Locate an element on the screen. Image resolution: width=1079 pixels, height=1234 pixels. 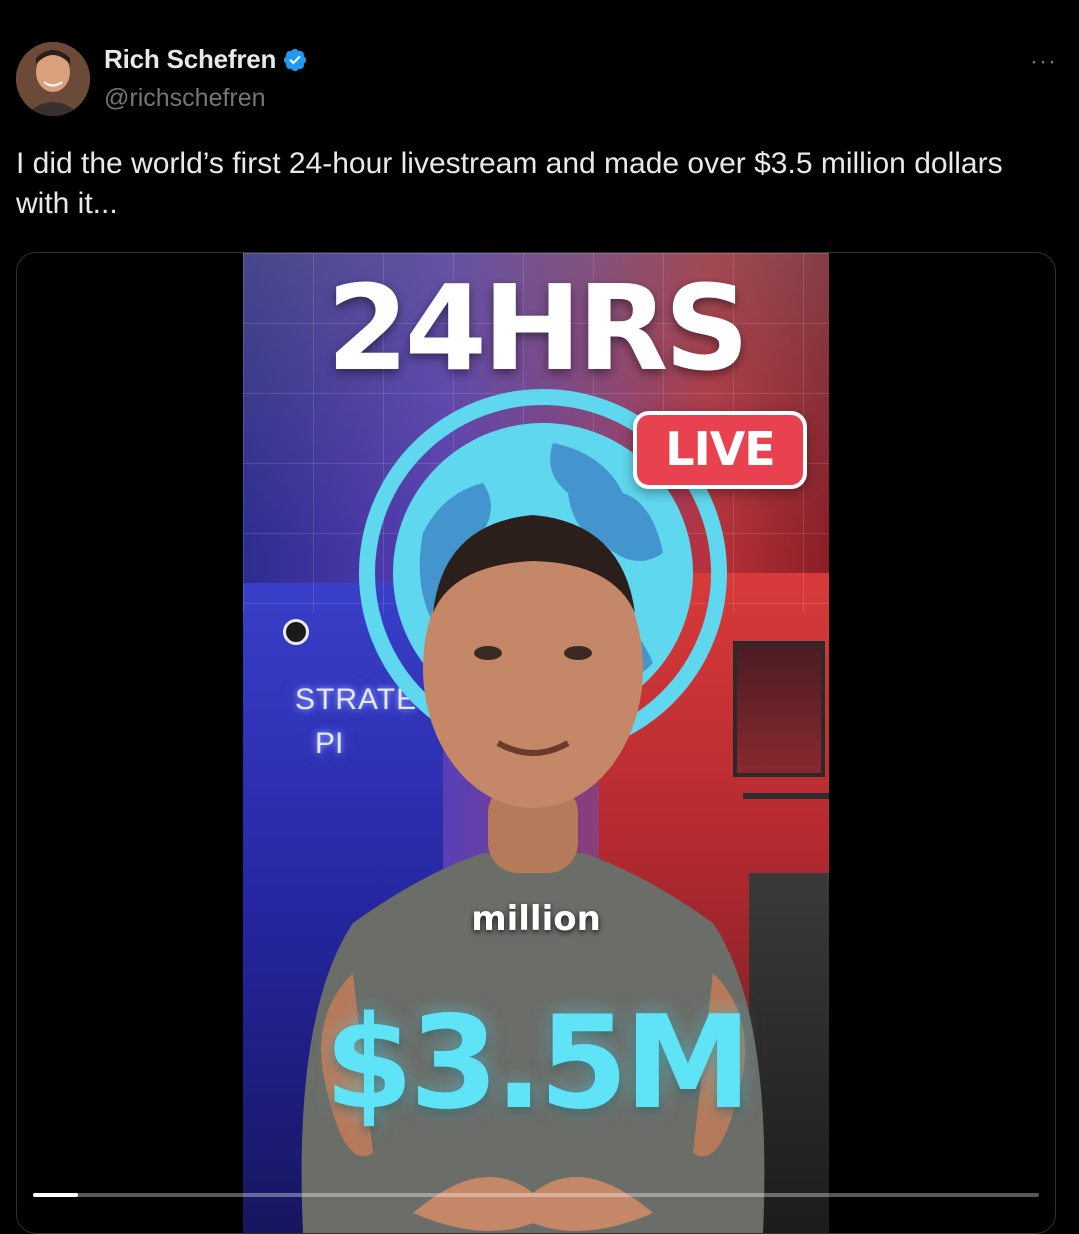
avatar-photo is located at coordinates (53, 79).